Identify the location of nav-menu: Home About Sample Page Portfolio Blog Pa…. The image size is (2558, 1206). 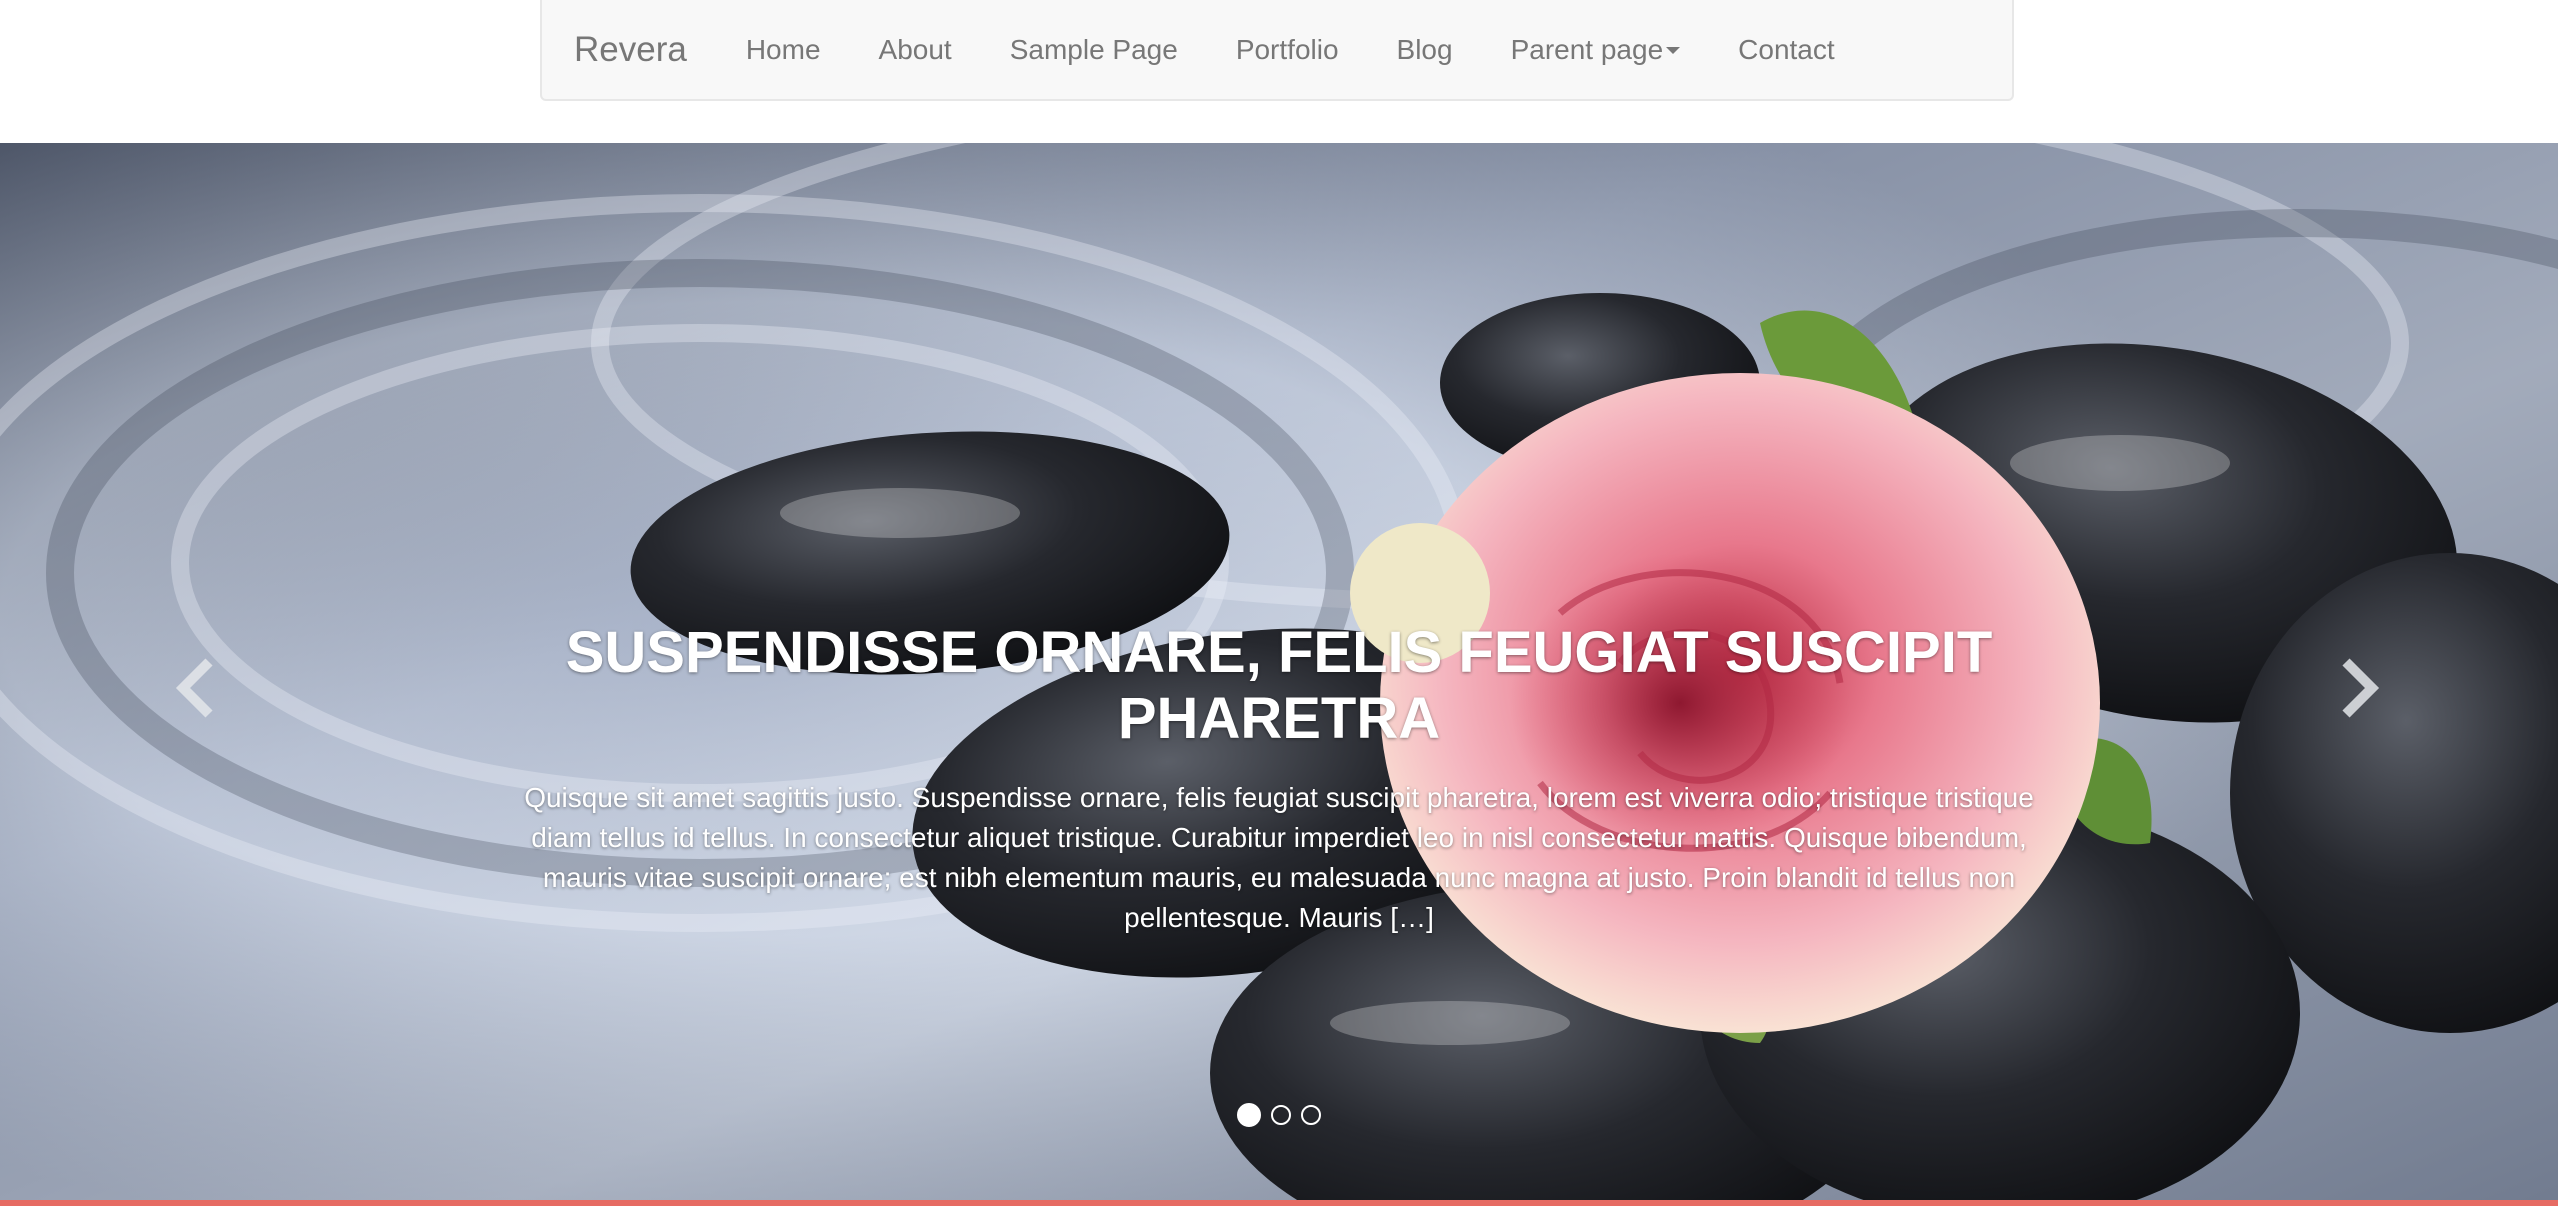
(1290, 50).